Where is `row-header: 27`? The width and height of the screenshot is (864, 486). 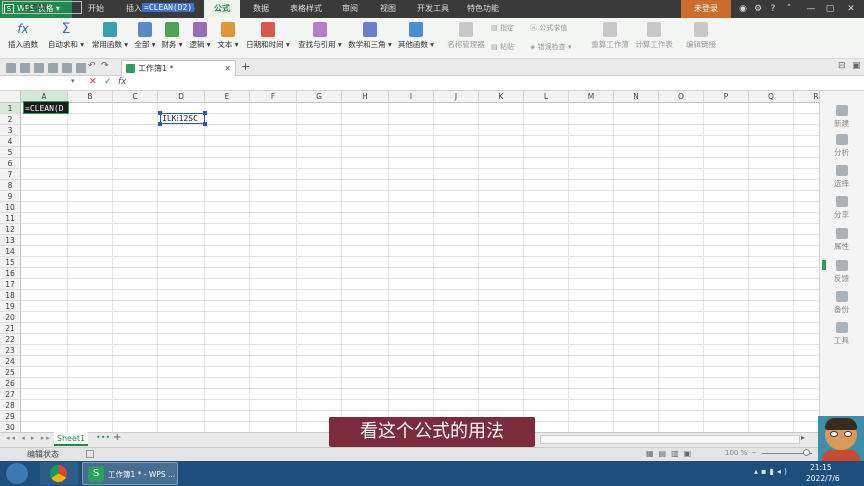
row-header: 27 is located at coordinates (10, 394).